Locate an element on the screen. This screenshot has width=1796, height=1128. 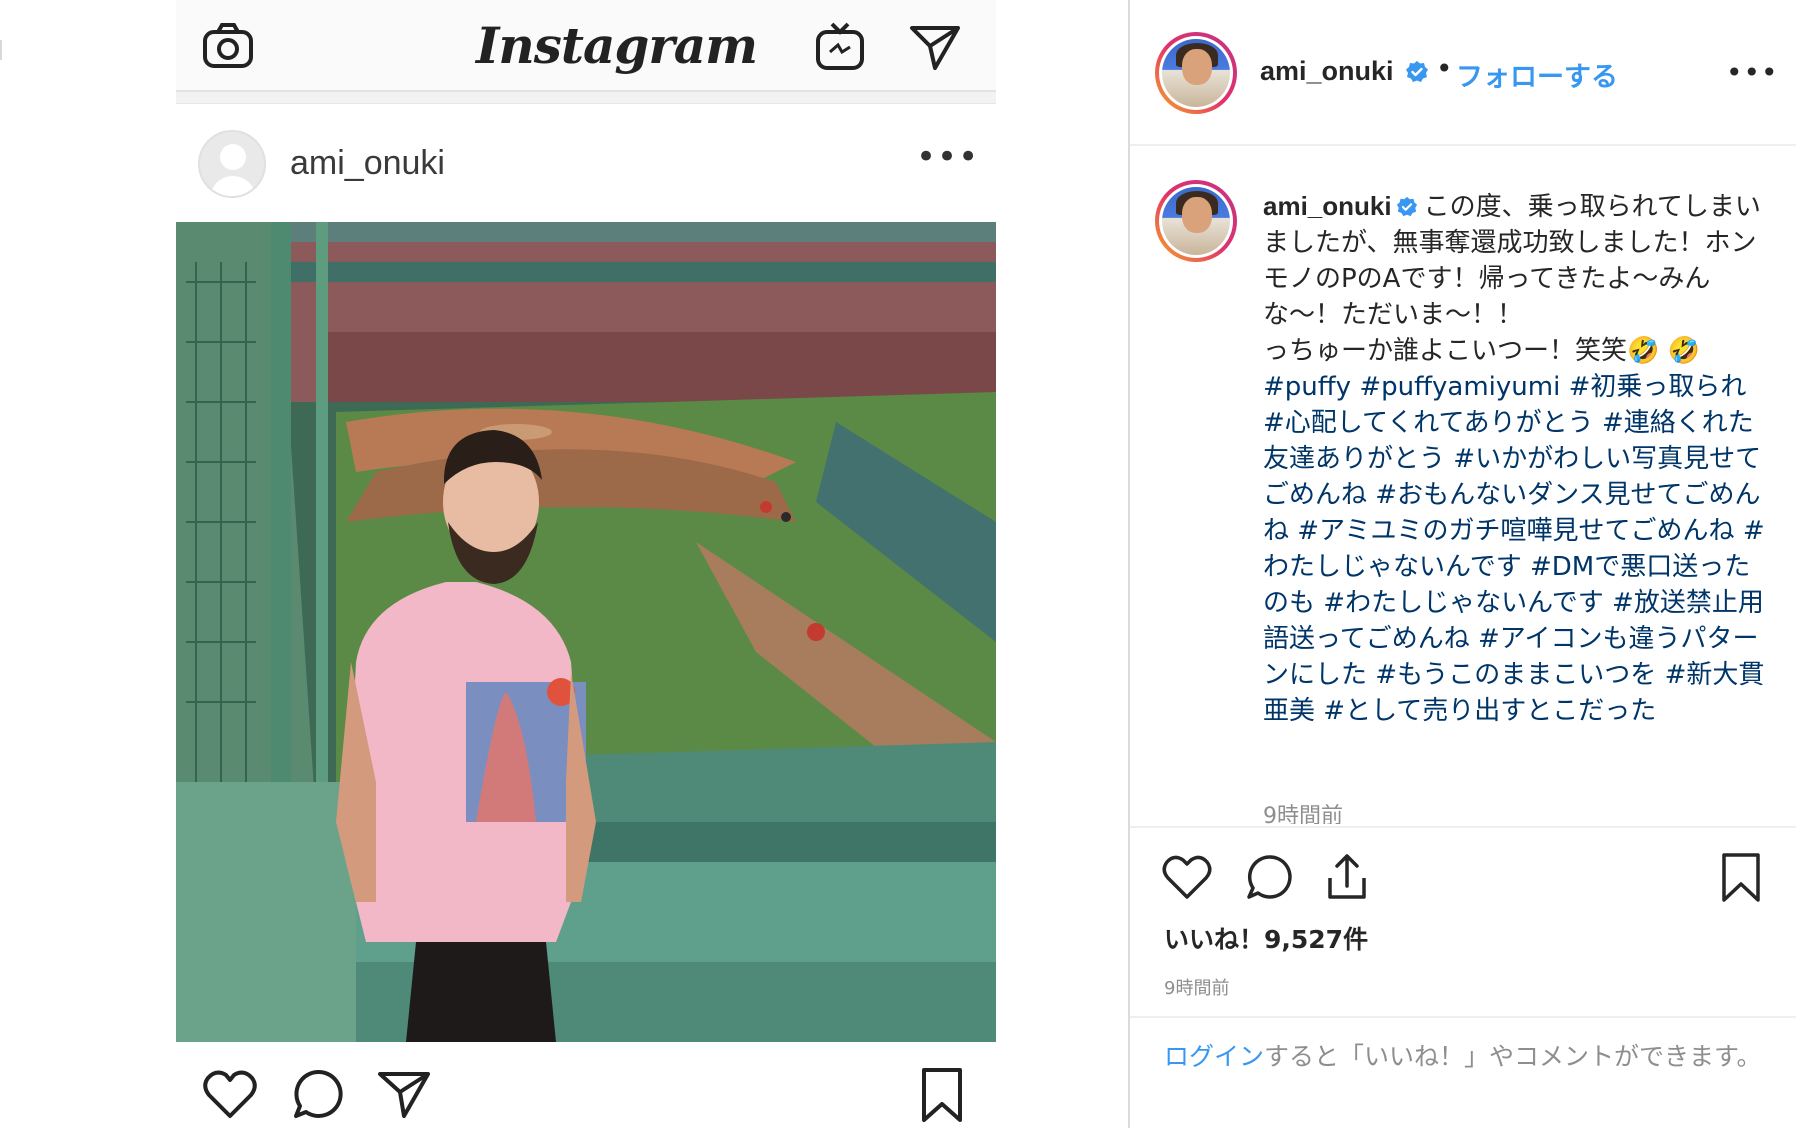
instagram-wordmark: Instagram is located at coordinates (617, 45).